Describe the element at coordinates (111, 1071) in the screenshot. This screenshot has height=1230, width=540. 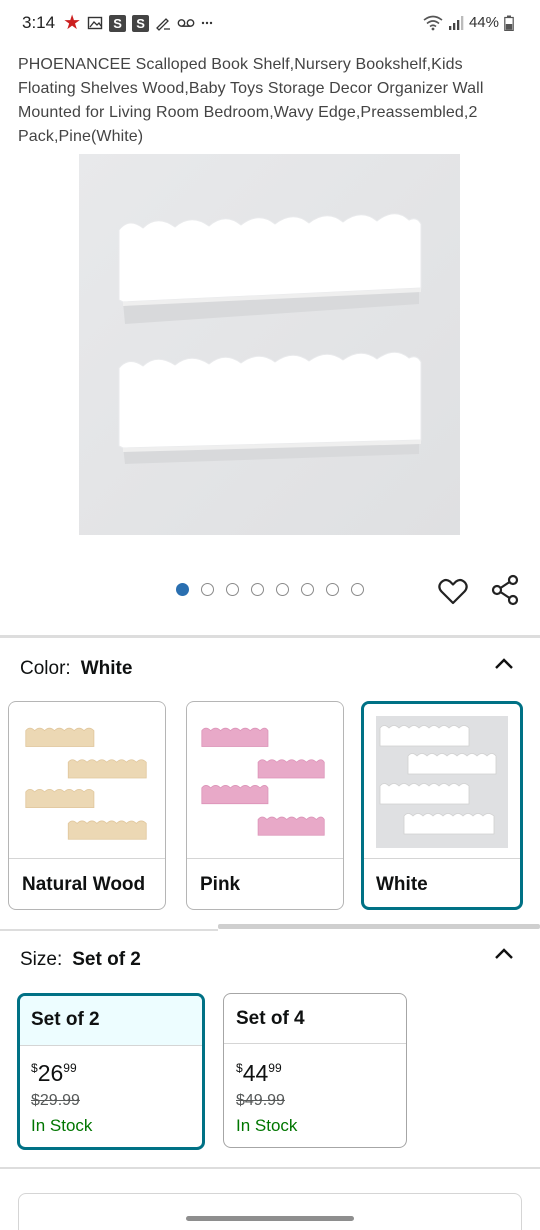
I see `size-option-set-of-2: Set of 2 $2699 $29.99 In Stock` at that location.